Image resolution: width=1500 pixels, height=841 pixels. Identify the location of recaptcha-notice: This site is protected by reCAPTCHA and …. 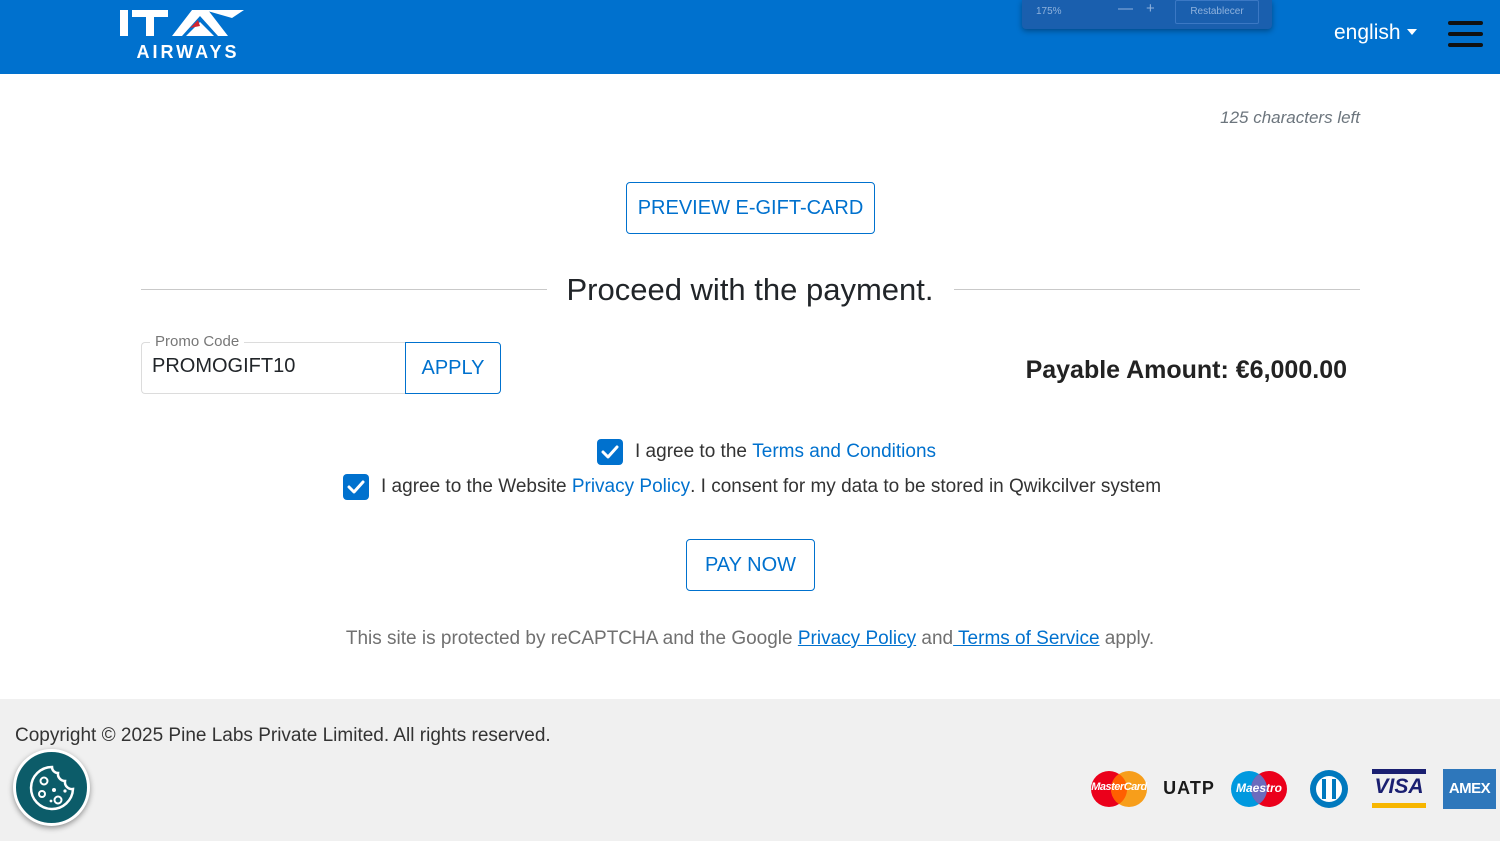
(750, 639).